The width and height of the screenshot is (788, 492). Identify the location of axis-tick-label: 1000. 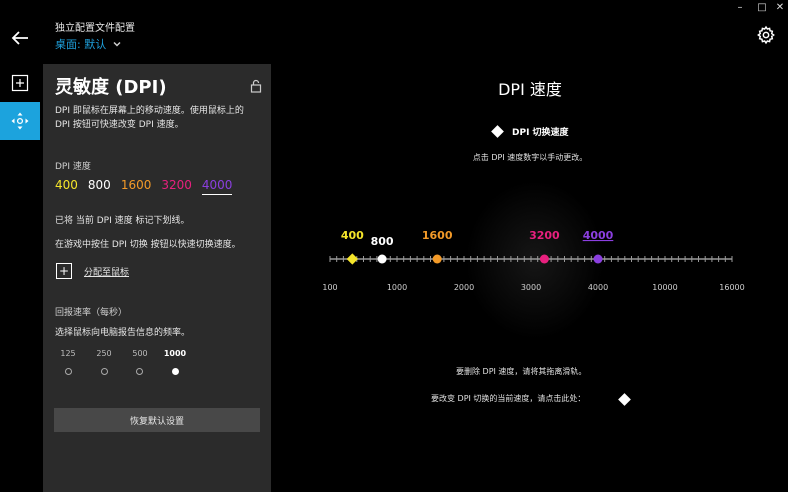
(397, 287).